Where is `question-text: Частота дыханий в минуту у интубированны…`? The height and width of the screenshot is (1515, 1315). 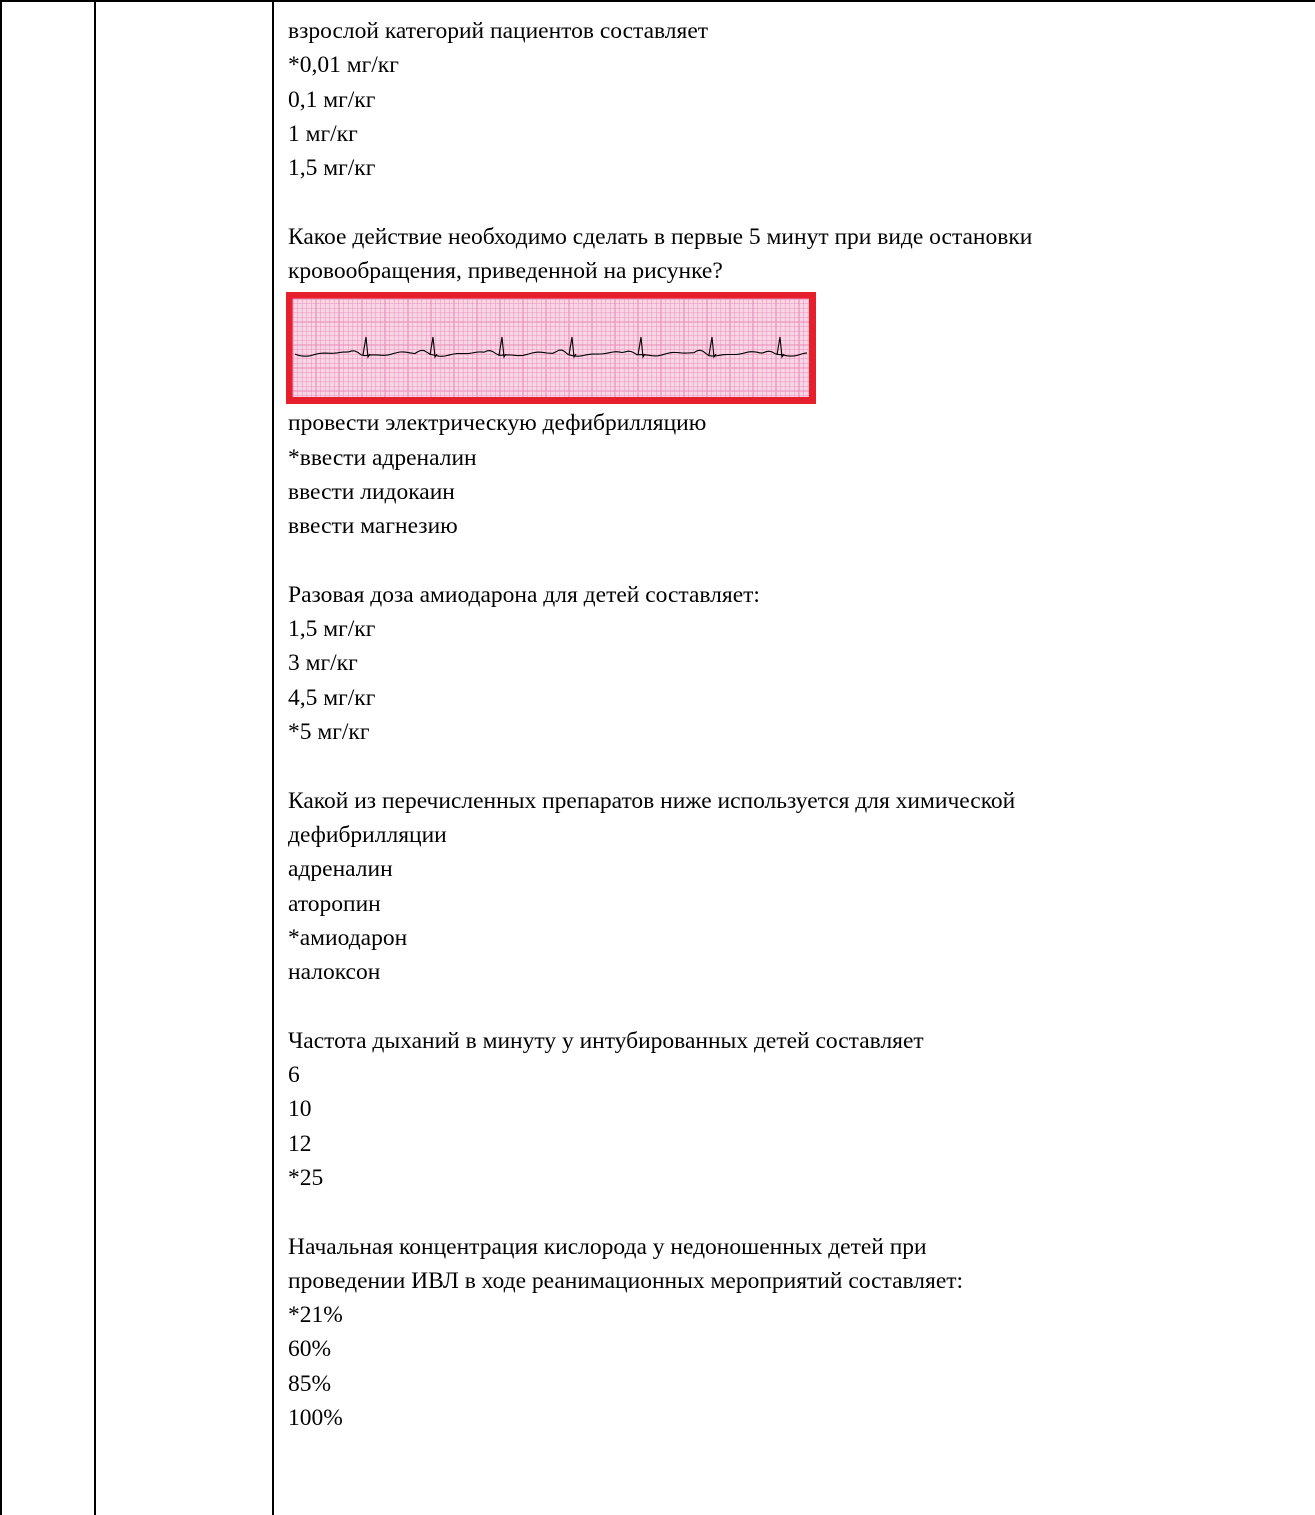
question-text: Частота дыханий в минуту у интубированны… is located at coordinates (606, 1040).